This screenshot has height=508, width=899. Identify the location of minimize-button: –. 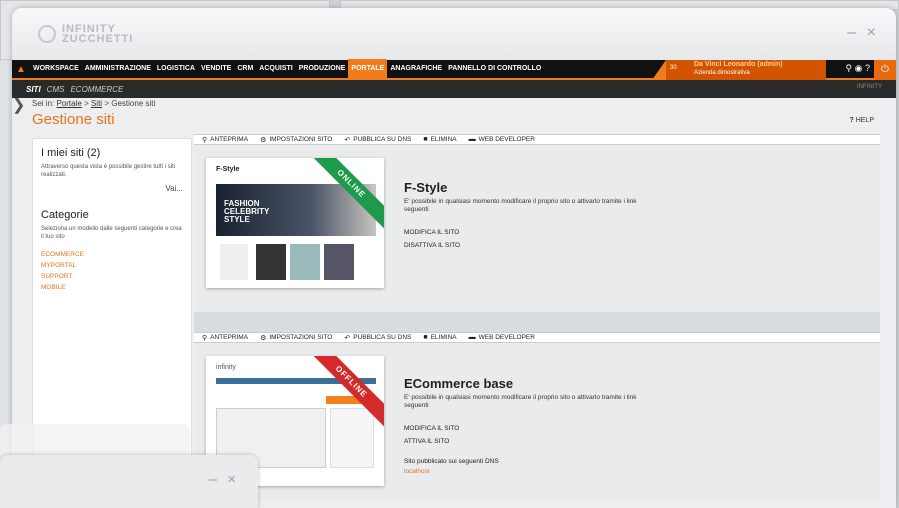
(213, 479).